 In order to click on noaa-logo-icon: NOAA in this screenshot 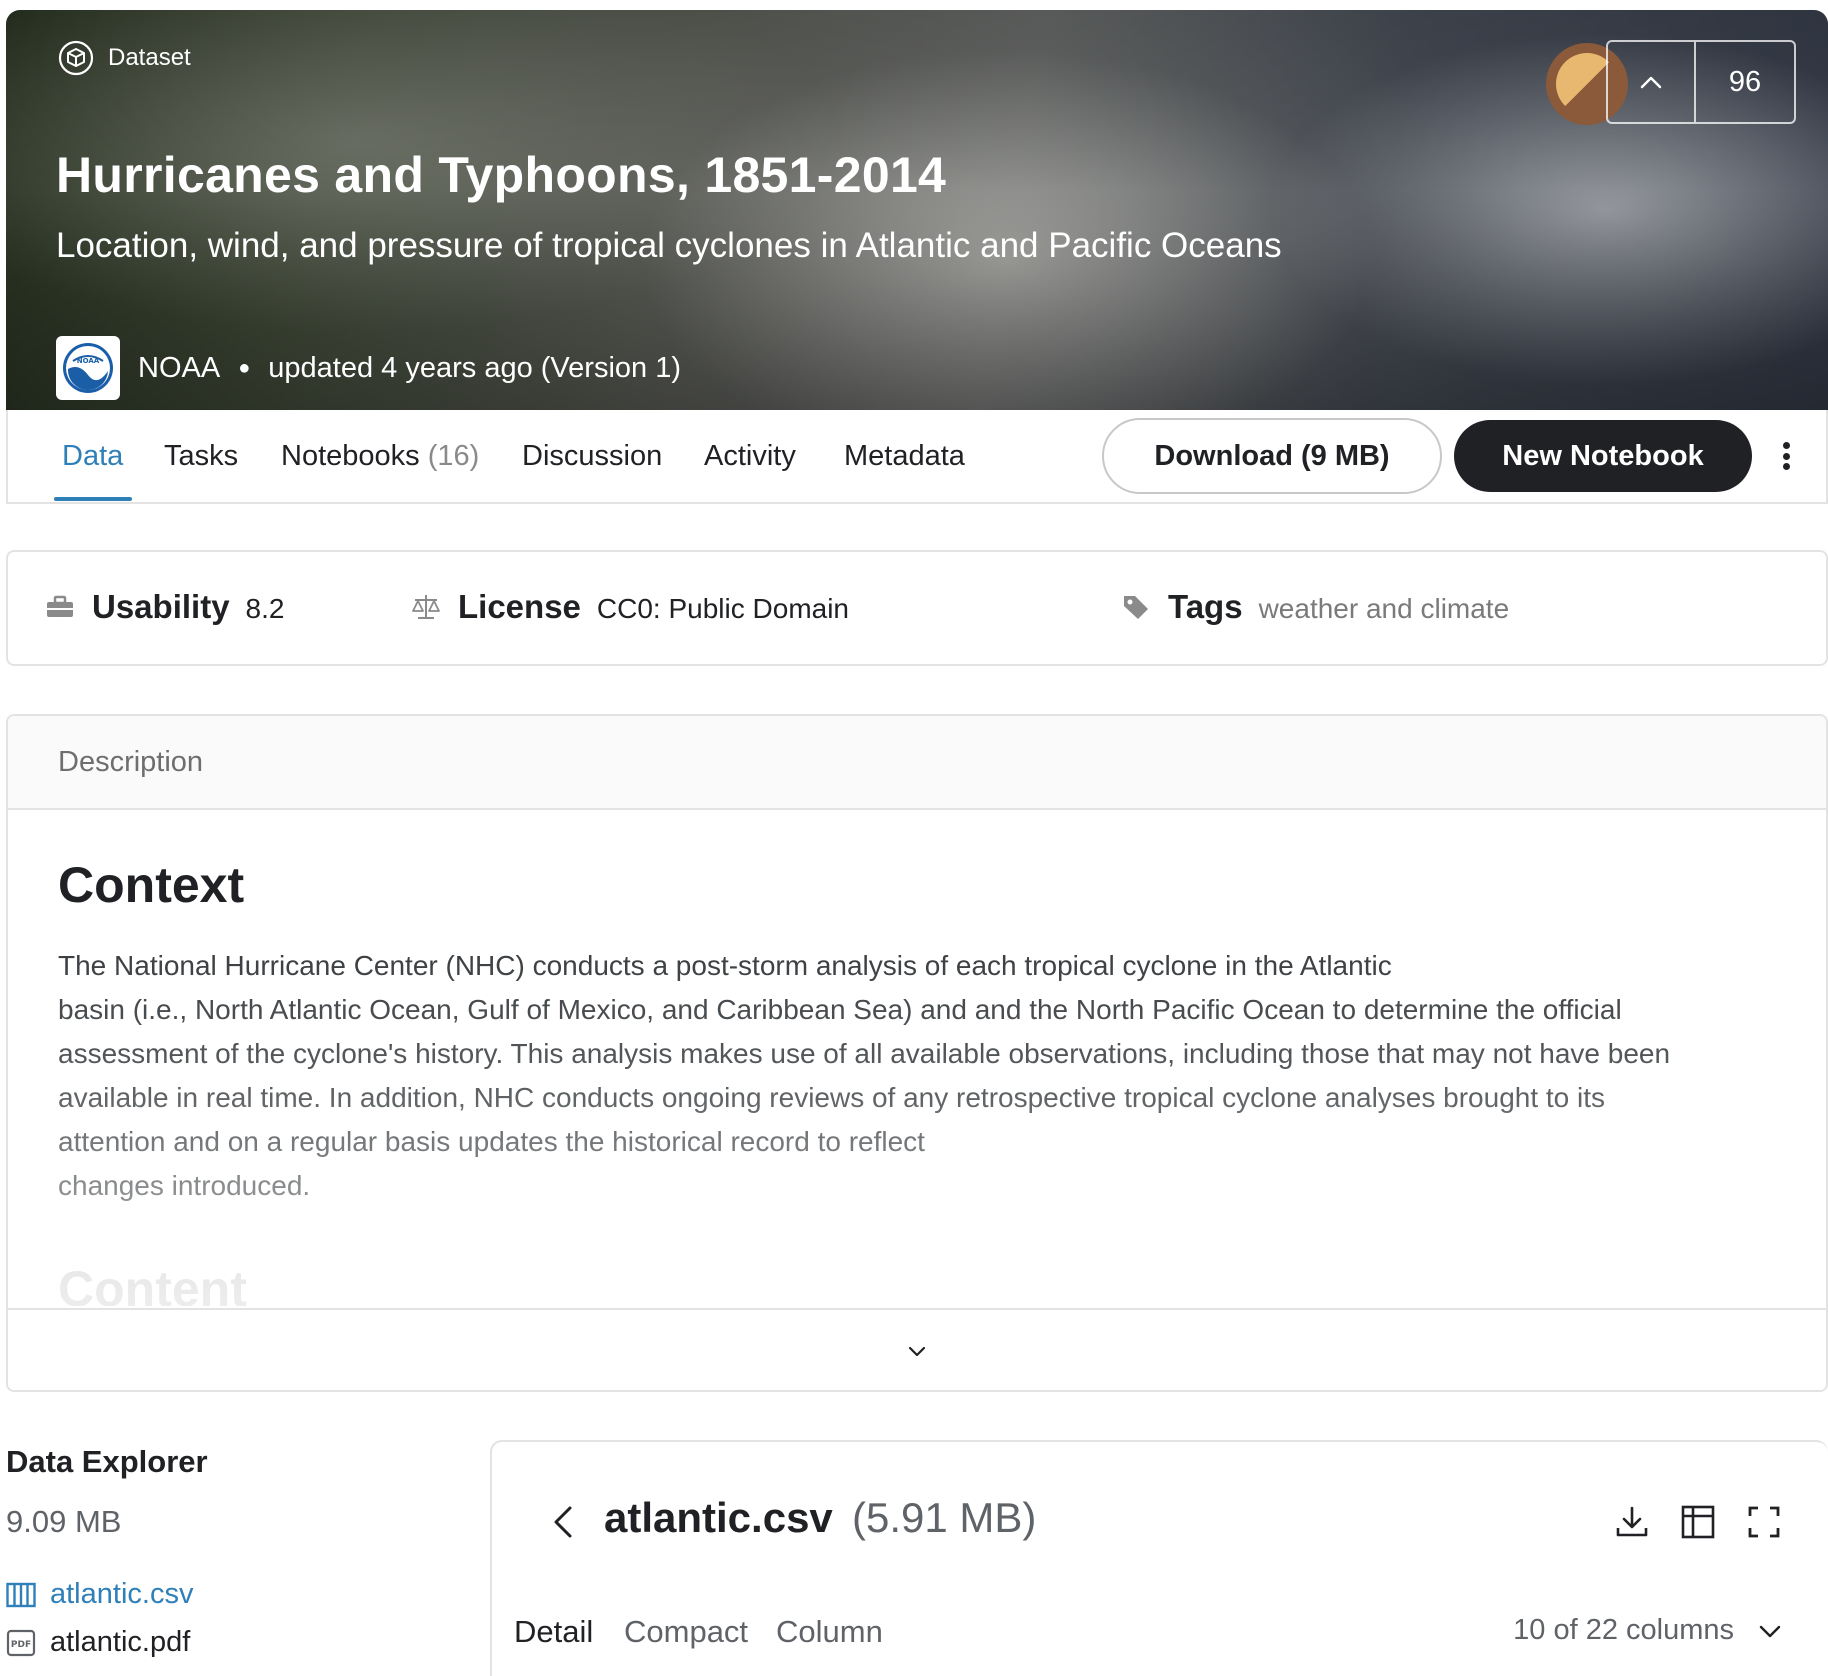, I will do `click(88, 368)`.